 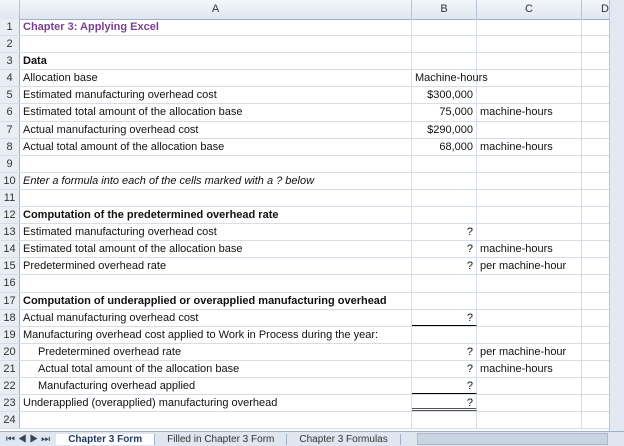 I want to click on sheet-tab-filled-in: Filled in Chapter 3 Form, so click(x=221, y=439).